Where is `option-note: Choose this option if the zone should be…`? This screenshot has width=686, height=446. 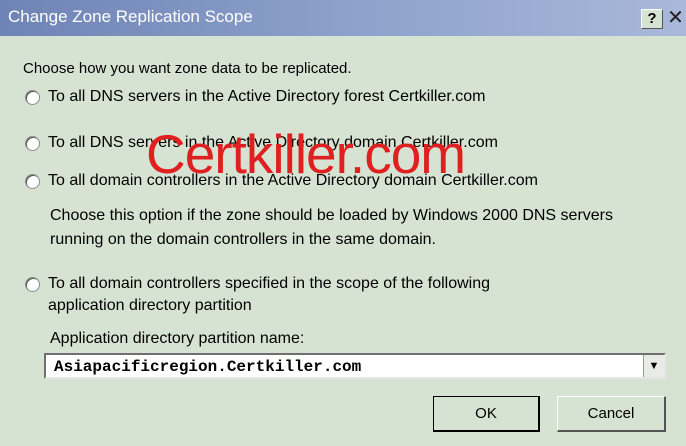 option-note: Choose this option if the zone should be… is located at coordinates (331, 227).